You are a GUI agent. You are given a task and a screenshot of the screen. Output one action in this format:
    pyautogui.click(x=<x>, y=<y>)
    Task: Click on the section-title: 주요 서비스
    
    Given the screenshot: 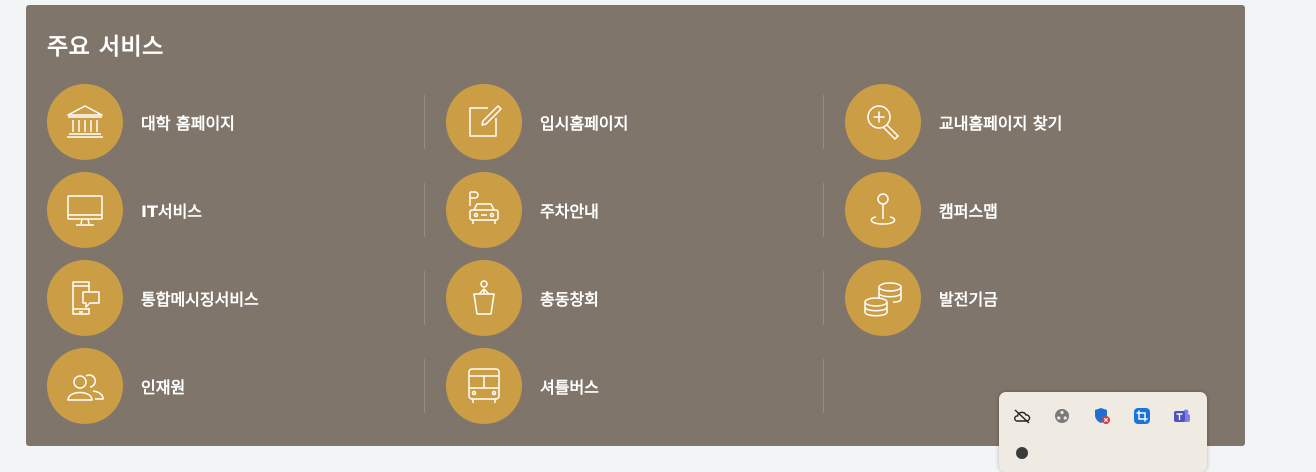 What is the action you would take?
    pyautogui.click(x=105, y=47)
    